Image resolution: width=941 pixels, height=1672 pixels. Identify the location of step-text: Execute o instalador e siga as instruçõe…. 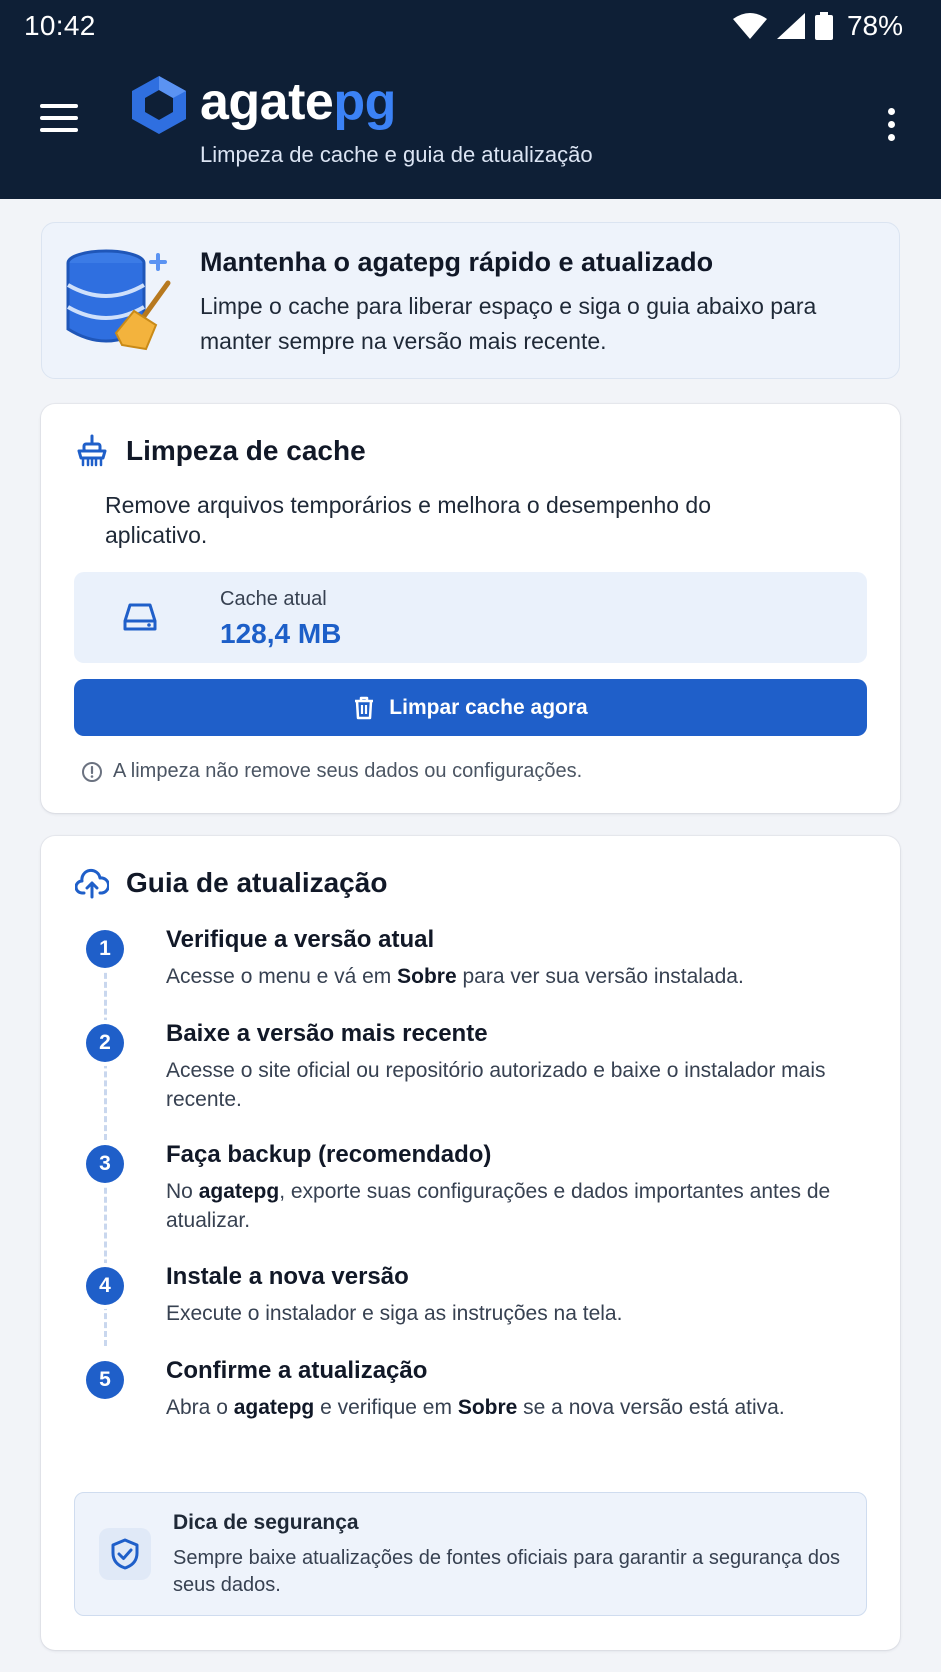
(394, 1313).